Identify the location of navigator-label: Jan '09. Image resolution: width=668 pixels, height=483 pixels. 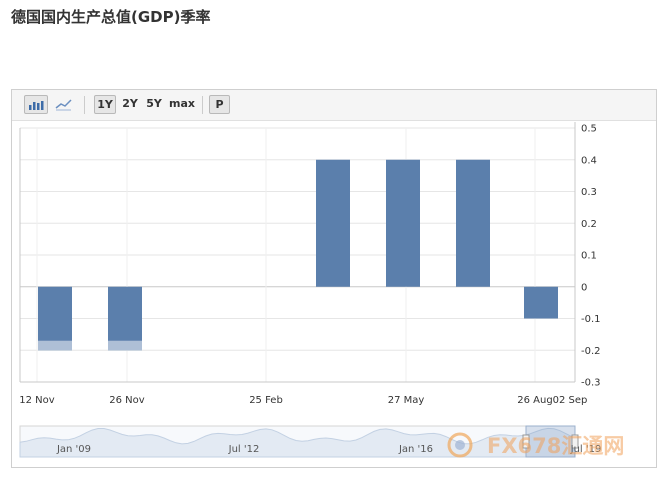
(73, 449).